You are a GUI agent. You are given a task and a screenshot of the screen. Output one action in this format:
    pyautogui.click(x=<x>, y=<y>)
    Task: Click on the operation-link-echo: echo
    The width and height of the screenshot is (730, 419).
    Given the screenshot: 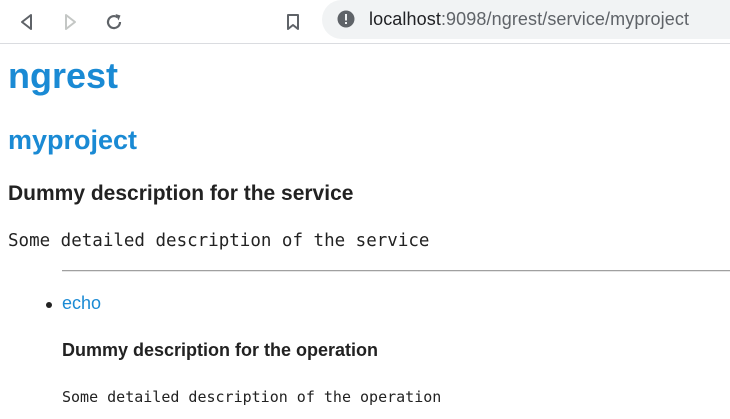 What is the action you would take?
    pyautogui.click(x=81, y=303)
    